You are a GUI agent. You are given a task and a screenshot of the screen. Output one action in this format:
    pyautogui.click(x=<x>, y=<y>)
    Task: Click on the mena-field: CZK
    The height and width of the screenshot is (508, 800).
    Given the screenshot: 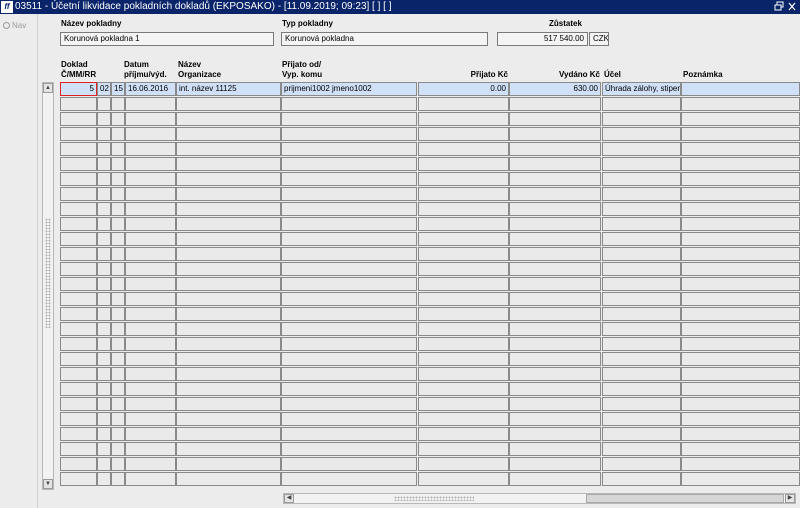 What is the action you would take?
    pyautogui.click(x=599, y=39)
    